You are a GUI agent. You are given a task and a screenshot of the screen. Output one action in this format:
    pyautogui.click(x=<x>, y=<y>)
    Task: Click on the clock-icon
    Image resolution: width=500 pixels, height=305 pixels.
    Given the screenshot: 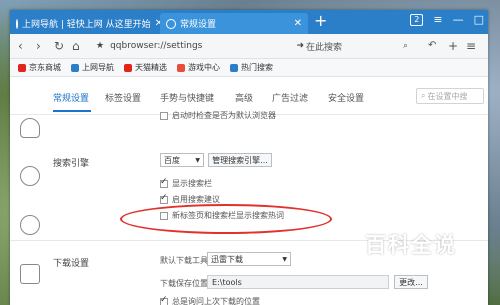 What is the action you would take?
    pyautogui.click(x=30, y=176)
    